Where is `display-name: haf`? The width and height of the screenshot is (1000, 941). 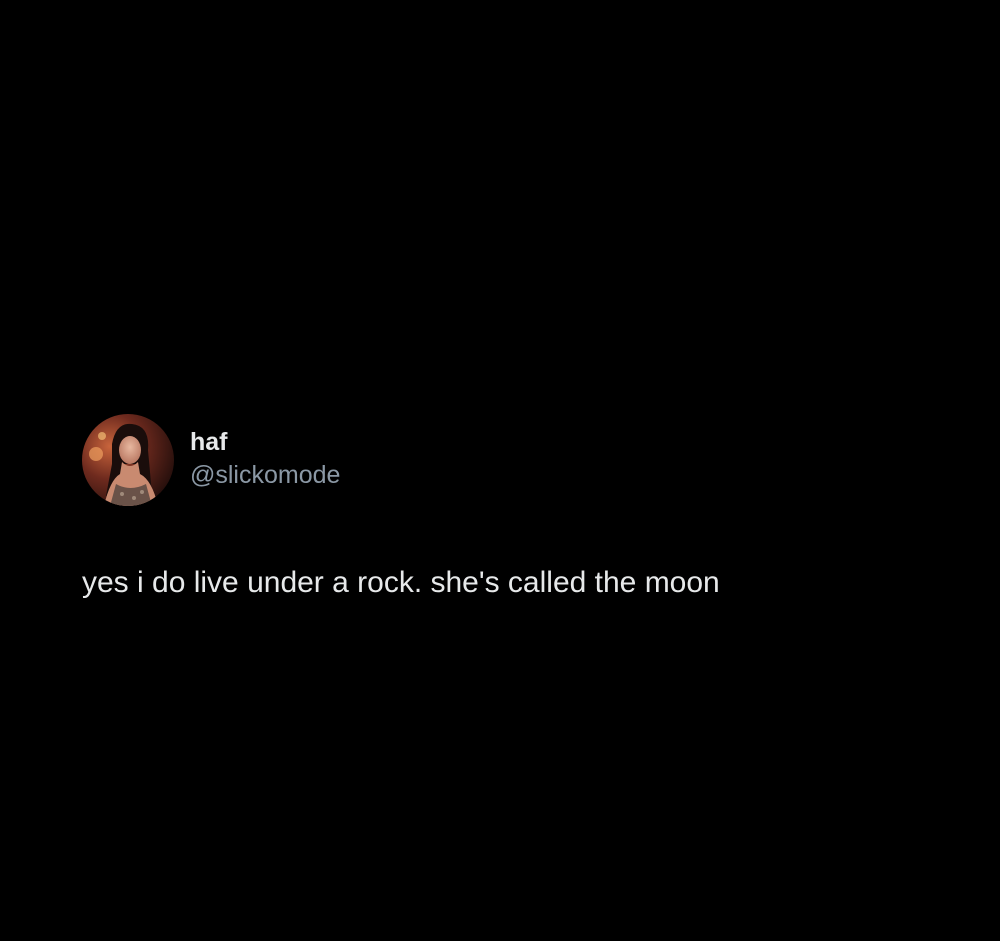 display-name: haf is located at coordinates (265, 442).